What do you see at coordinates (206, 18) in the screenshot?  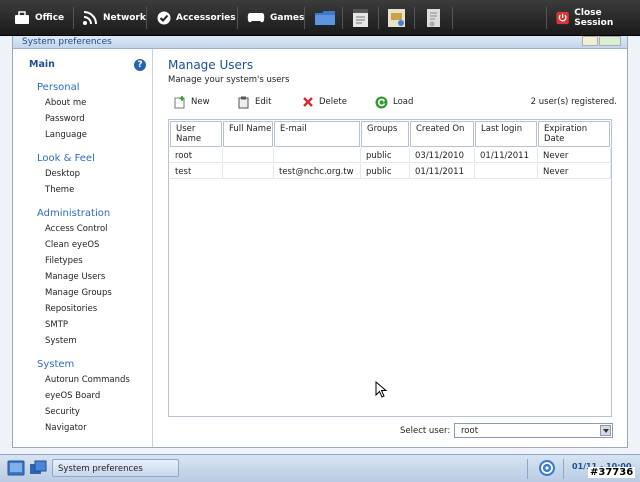 I see `accessories-menu-label: Accessories` at bounding box center [206, 18].